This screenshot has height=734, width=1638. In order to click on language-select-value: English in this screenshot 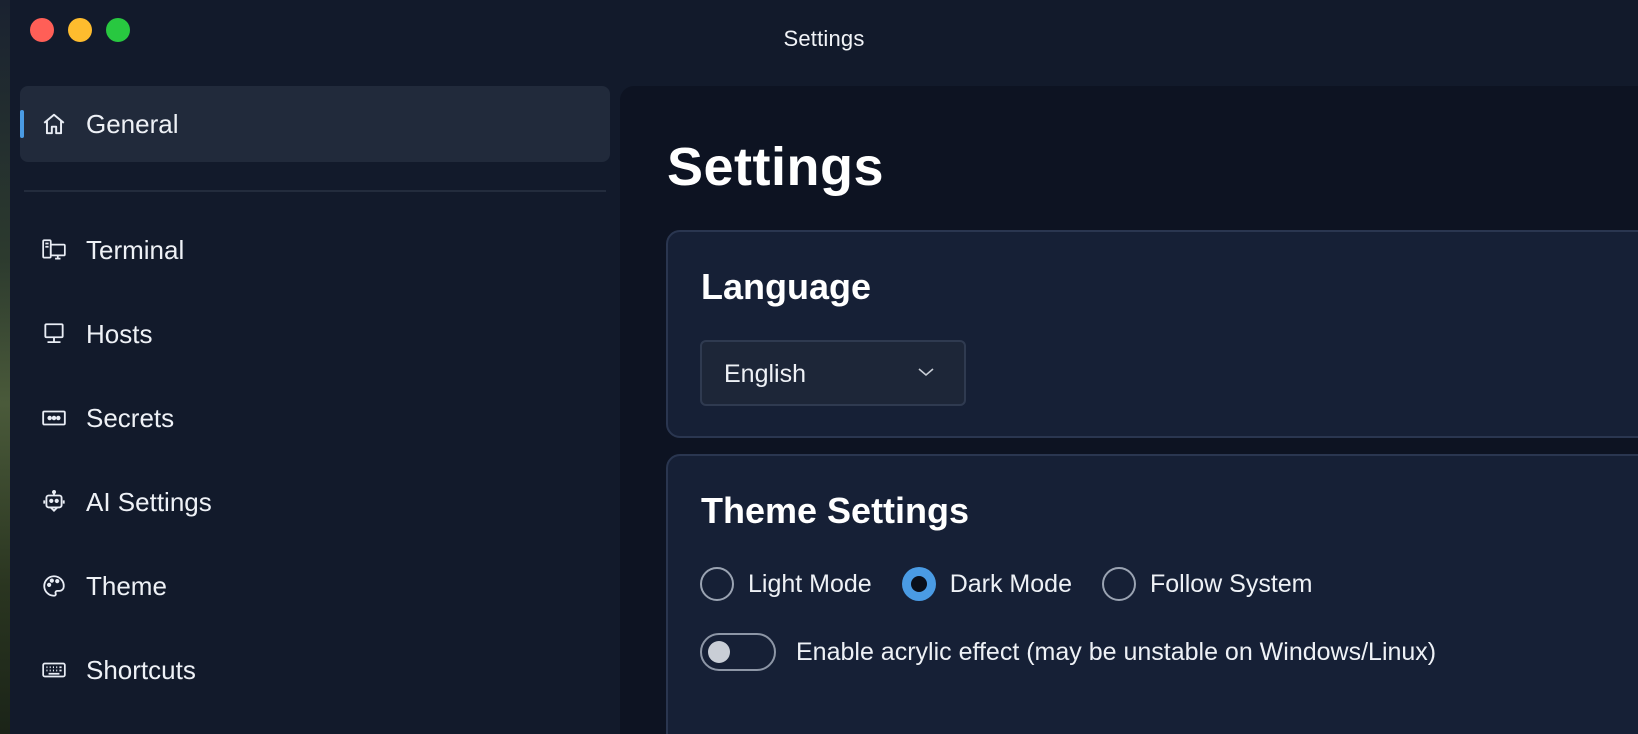, I will do `click(765, 374)`.